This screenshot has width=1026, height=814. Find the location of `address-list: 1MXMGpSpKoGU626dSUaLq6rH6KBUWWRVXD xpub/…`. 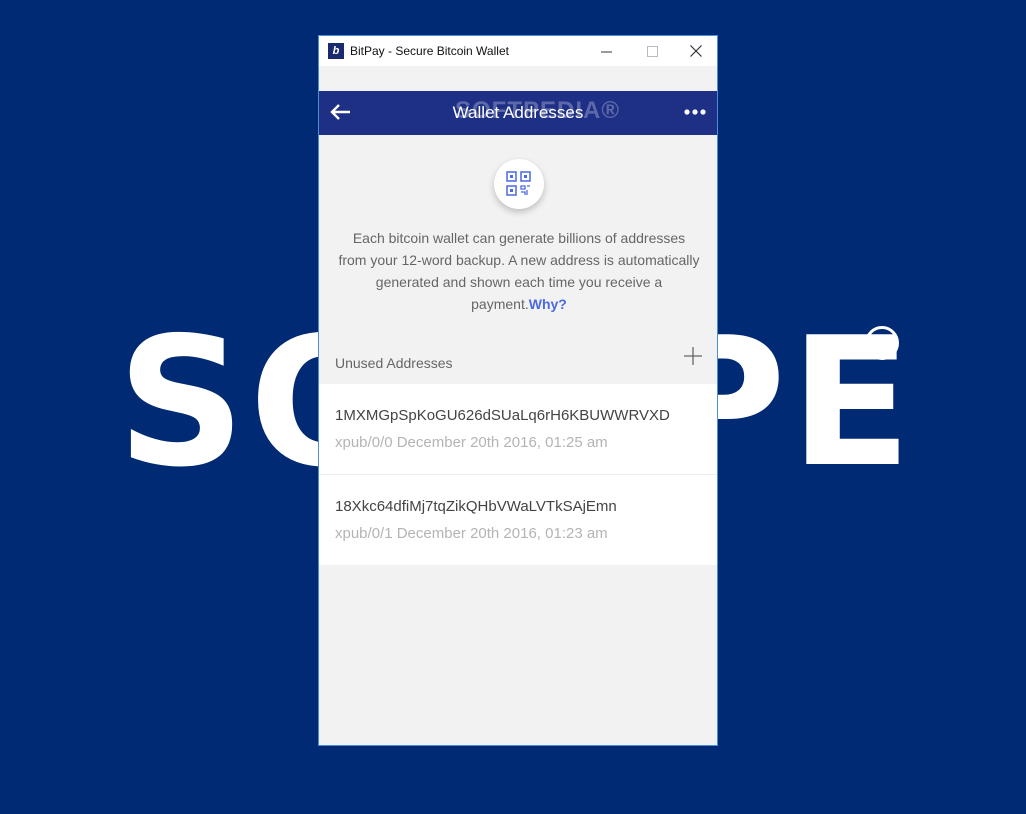

address-list: 1MXMGpSpKoGU626dSUaLq6rH6KBUWWRVXD xpub/… is located at coordinates (518, 474).